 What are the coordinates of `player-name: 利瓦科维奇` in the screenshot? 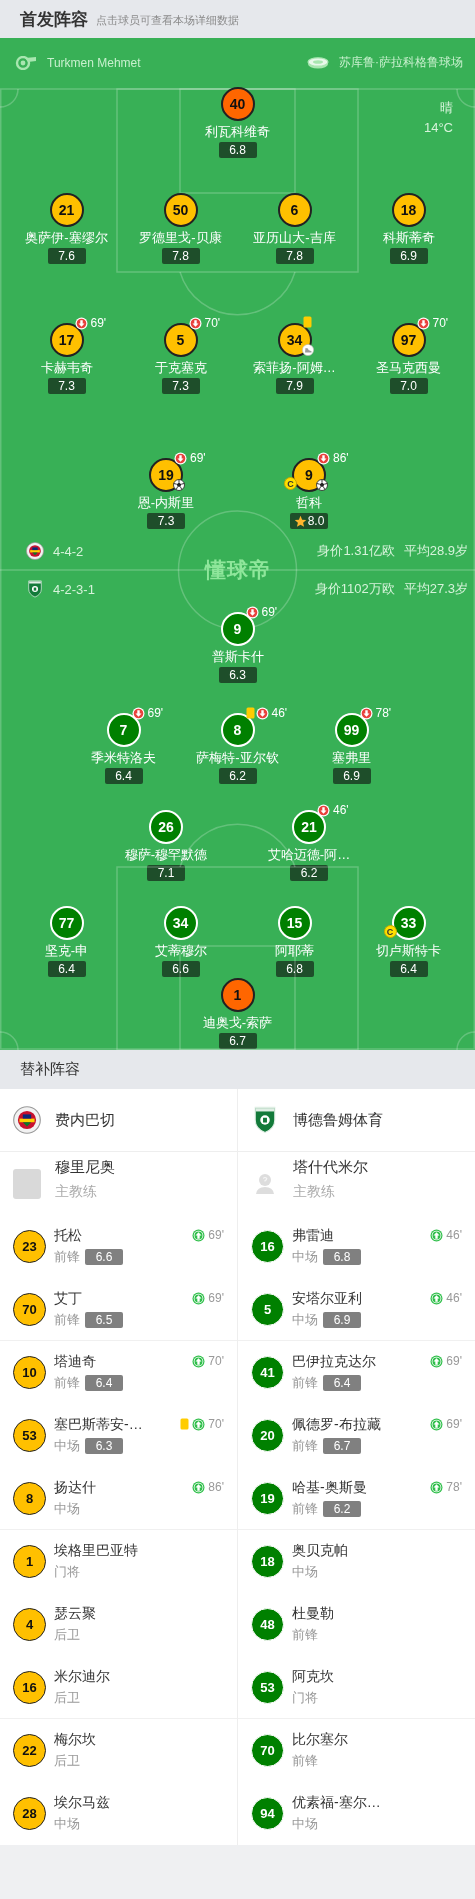 It's located at (237, 132).